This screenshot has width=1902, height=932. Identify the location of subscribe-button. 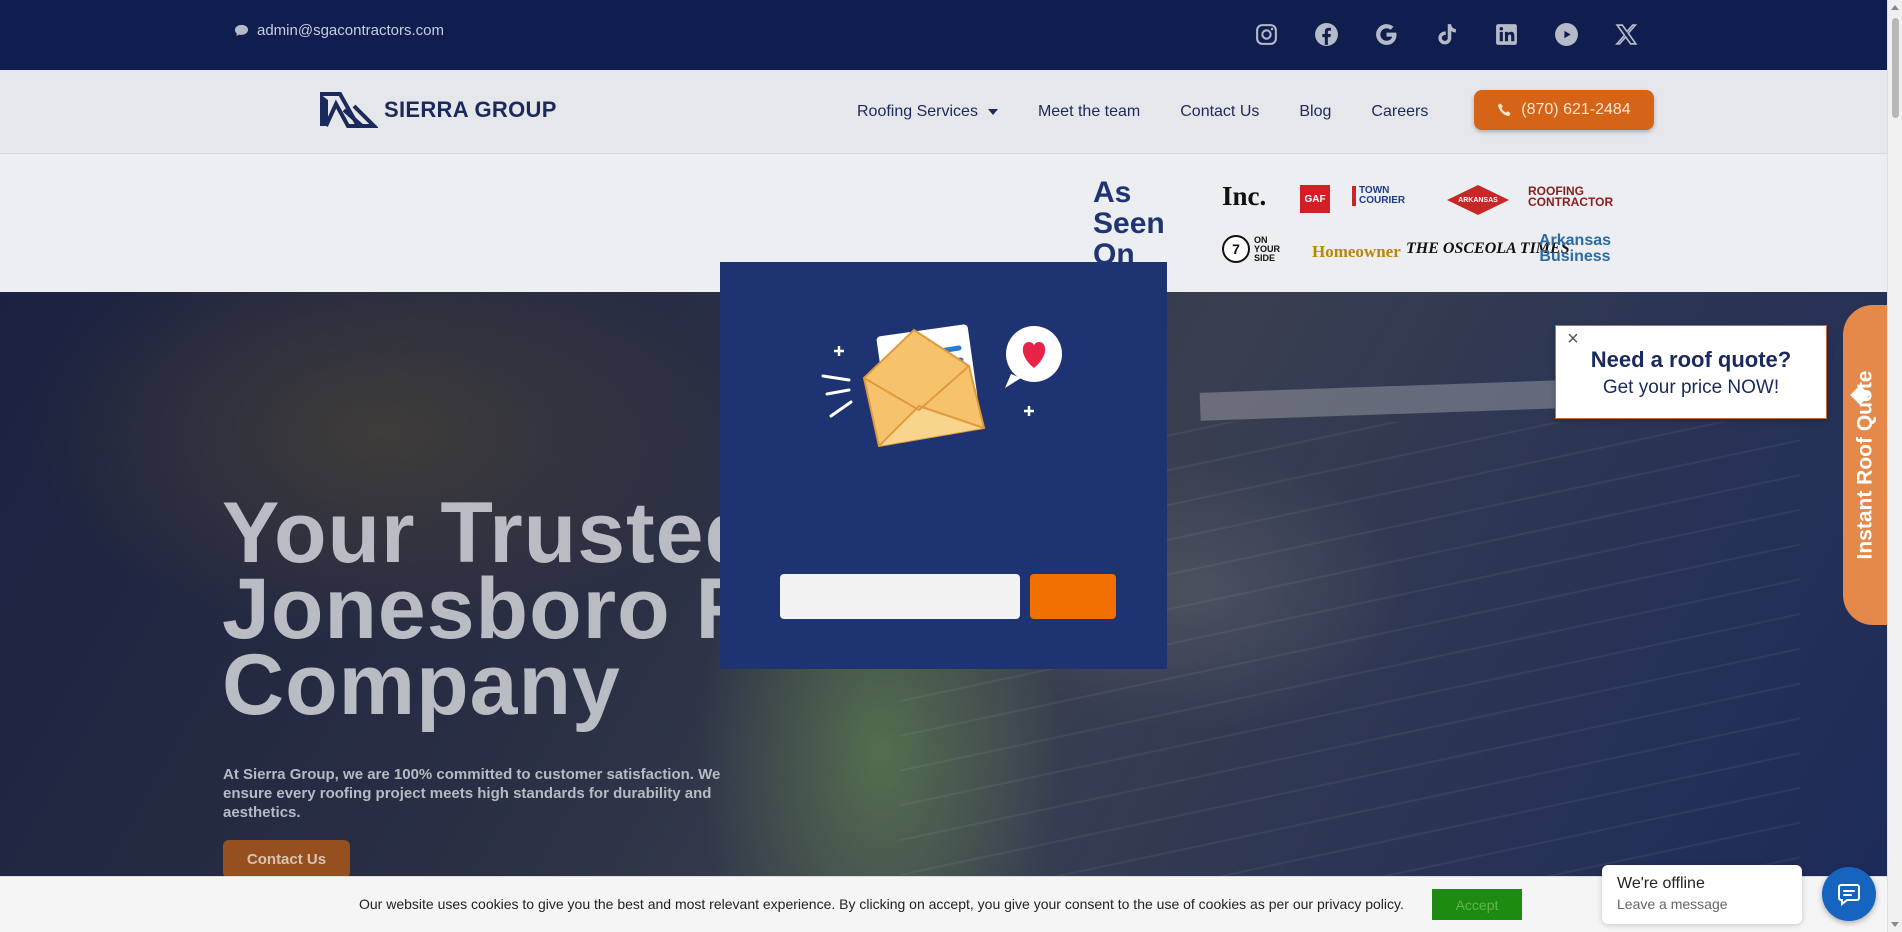
(1073, 596).